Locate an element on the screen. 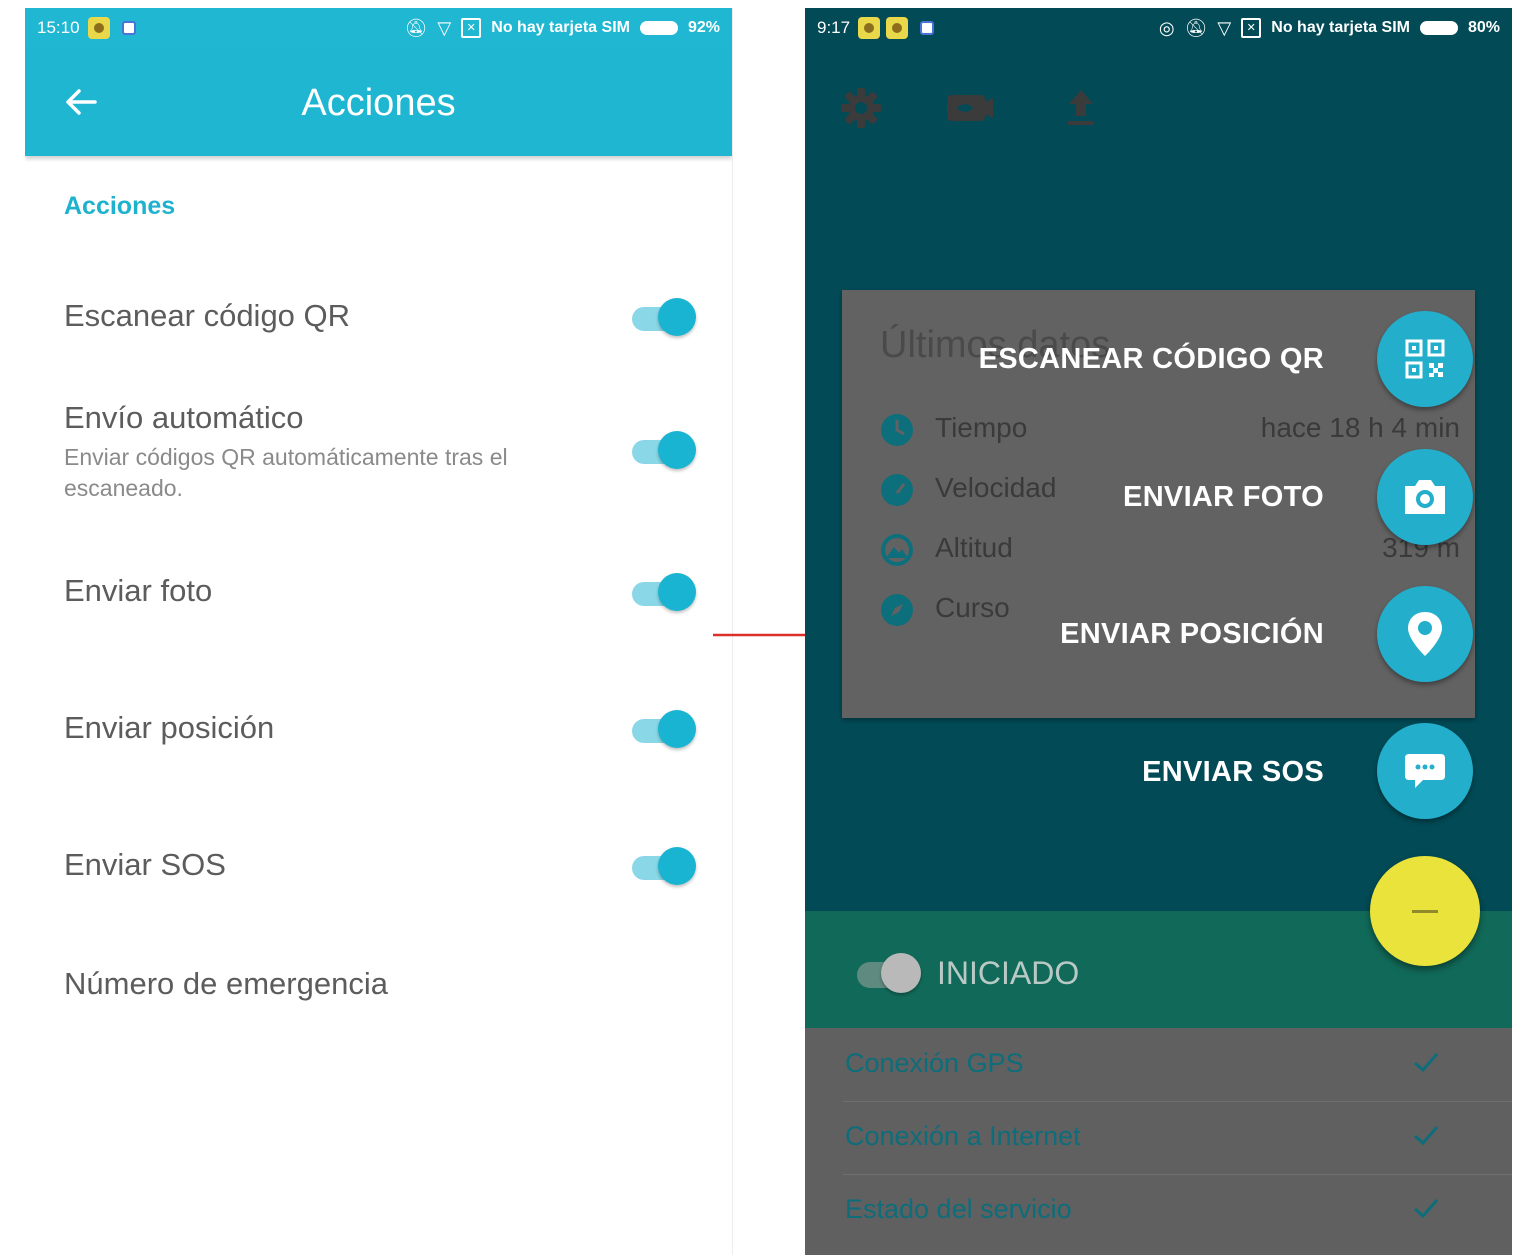 The image size is (1525, 1255). send-position-button is located at coordinates (1425, 634).